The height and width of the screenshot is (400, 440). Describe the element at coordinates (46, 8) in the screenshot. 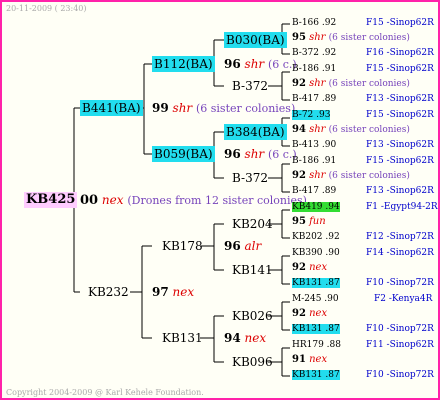

I see `print-date: 20-11-2009 ( 23:40)` at that location.